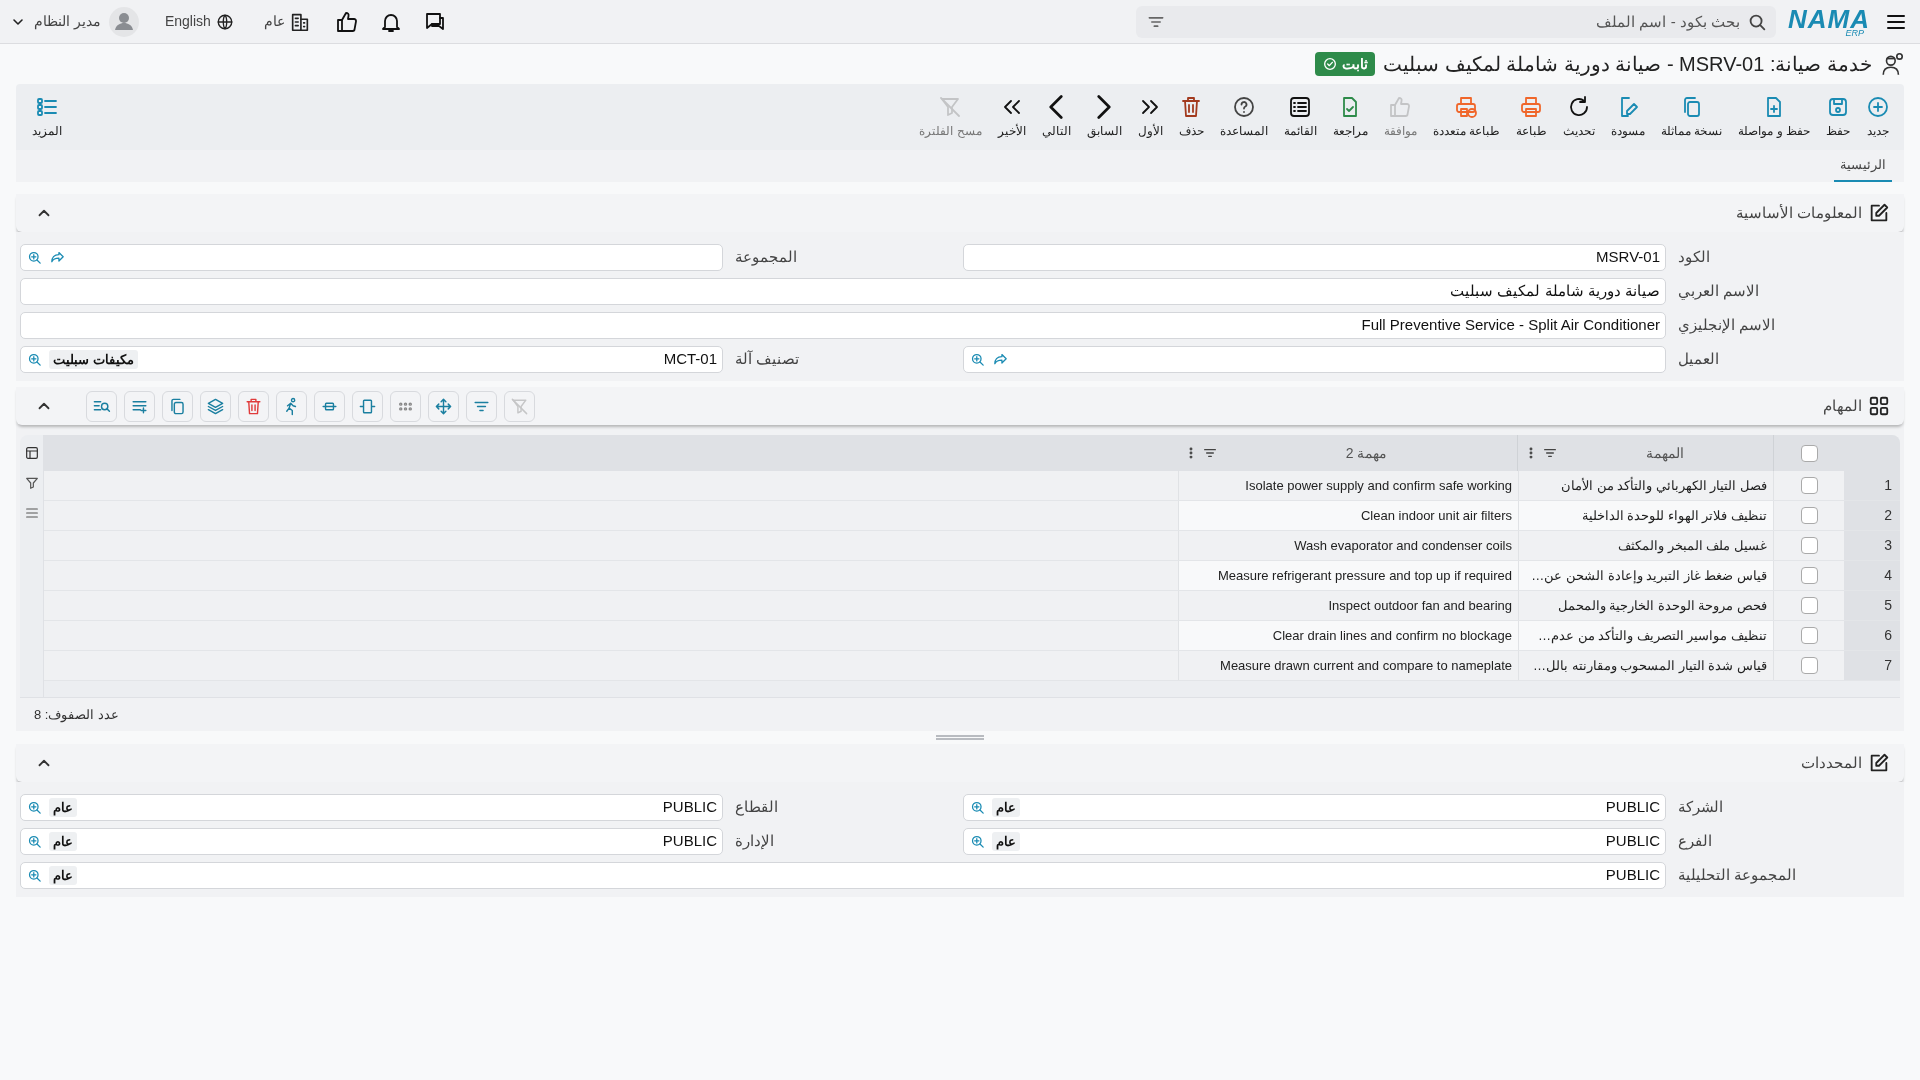 This screenshot has height=1080, width=1920. Describe the element at coordinates (1150, 117) in the screenshot. I see `toolbar-button: الأول` at that location.